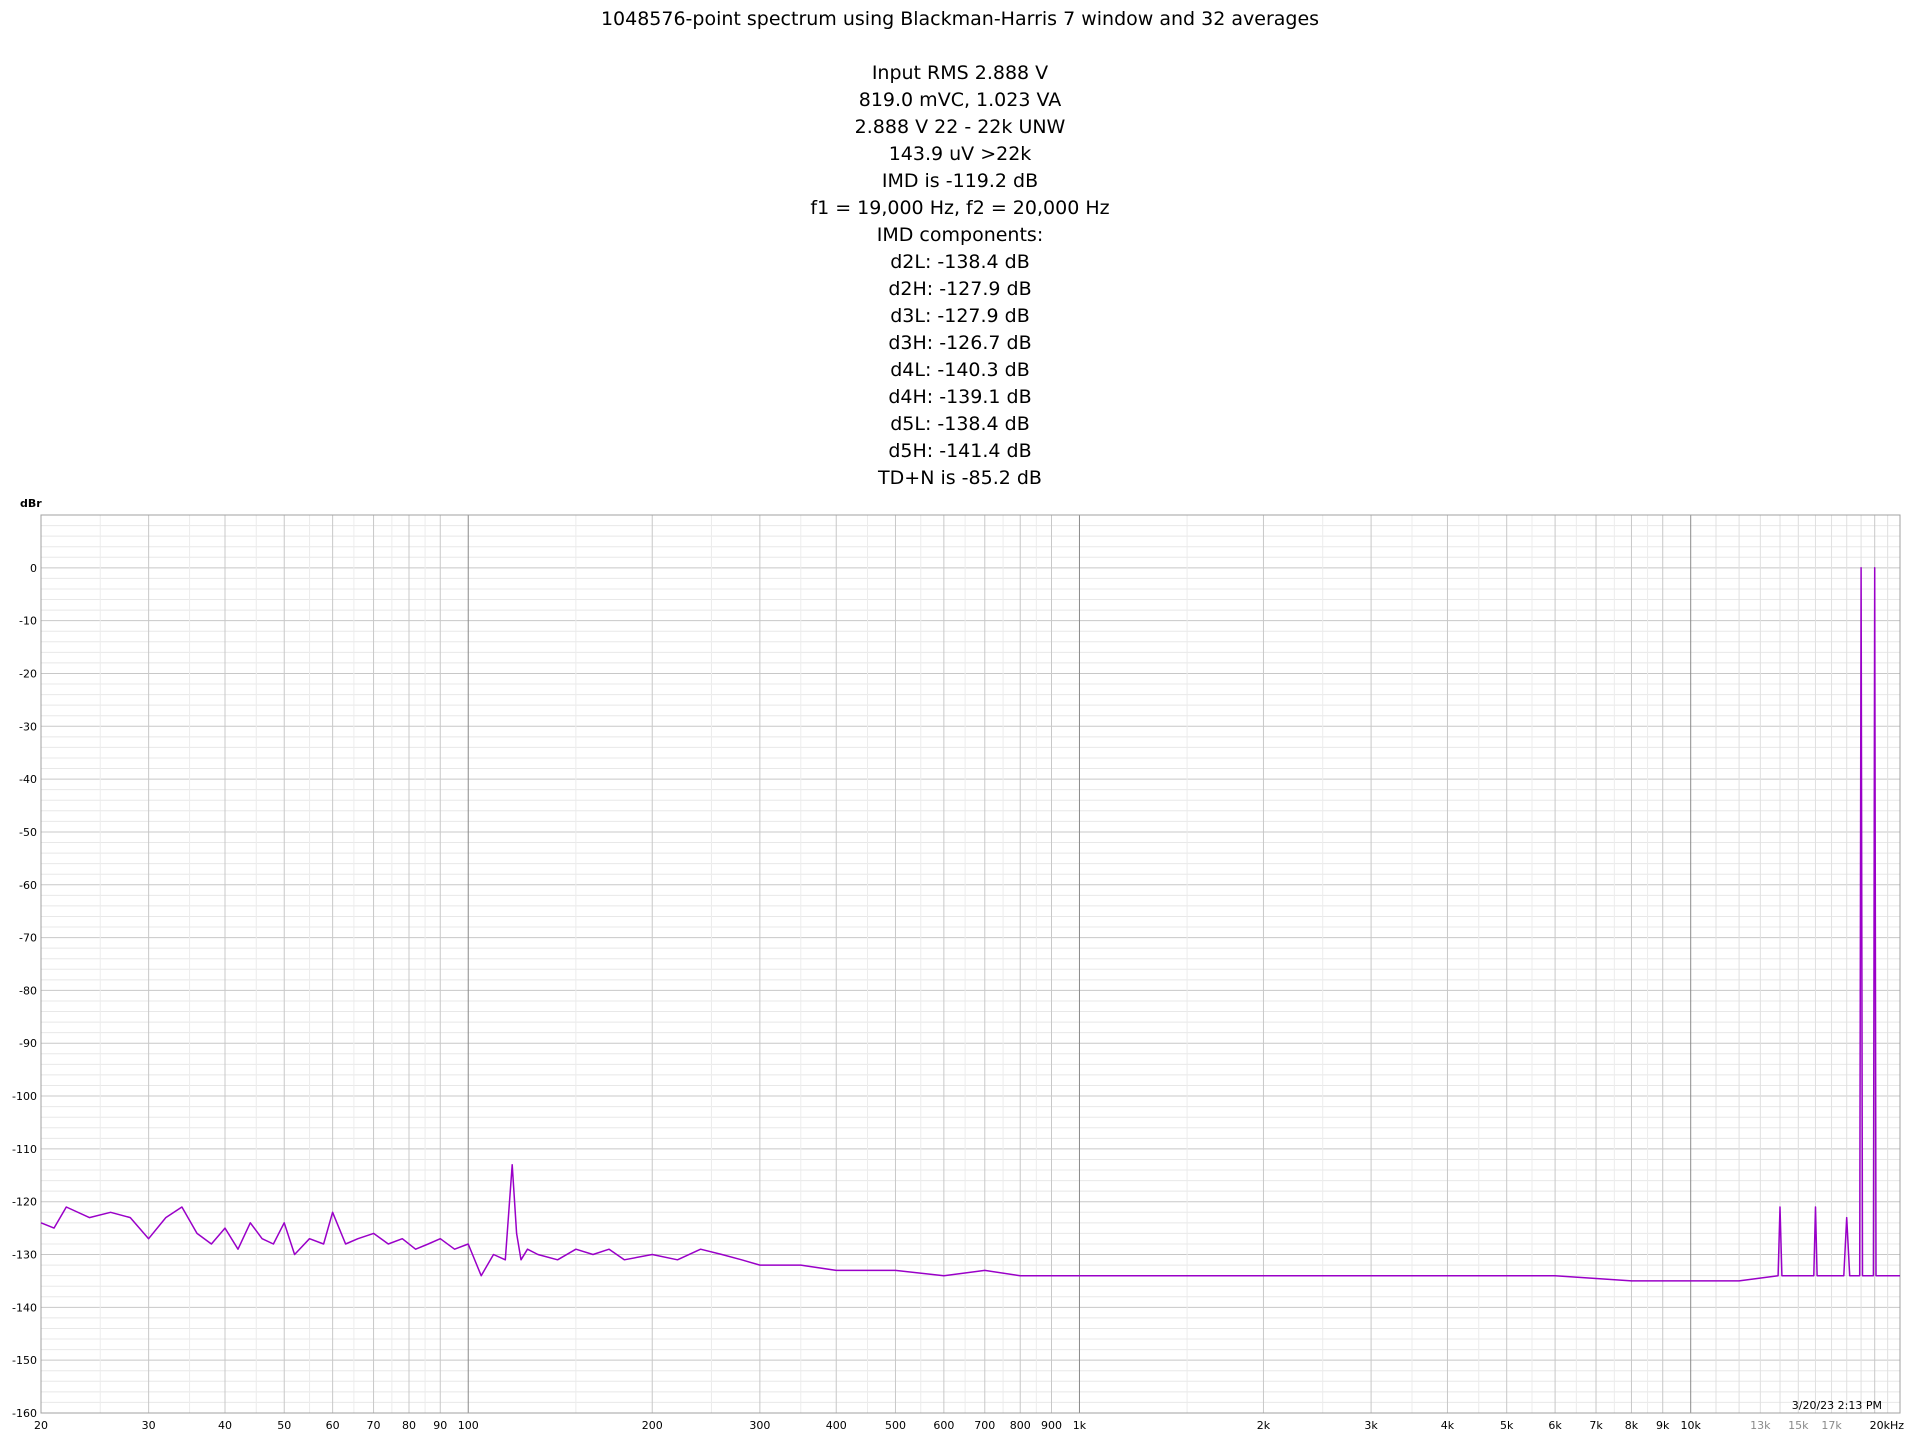 This screenshot has width=1920, height=1437. What do you see at coordinates (24, 1360) in the screenshot?
I see `y-tick-label: -150` at bounding box center [24, 1360].